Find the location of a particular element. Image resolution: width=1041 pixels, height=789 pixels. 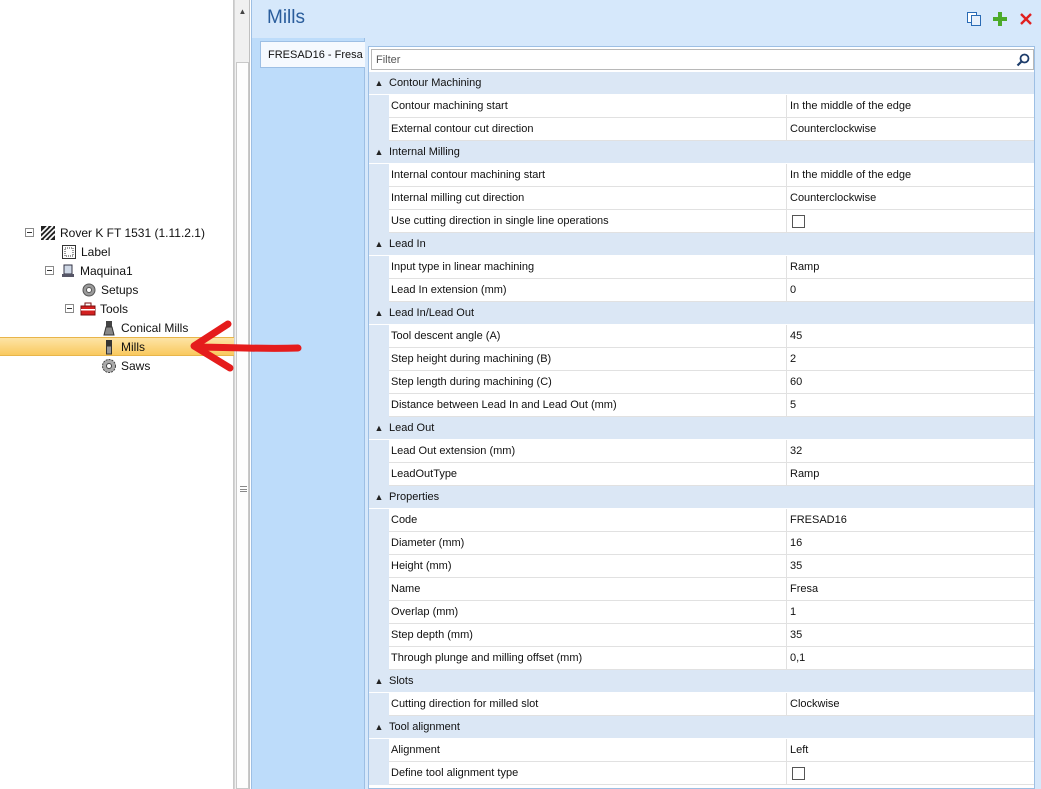

property-row: Tool descent angle (A) 45 is located at coordinates (701, 336).